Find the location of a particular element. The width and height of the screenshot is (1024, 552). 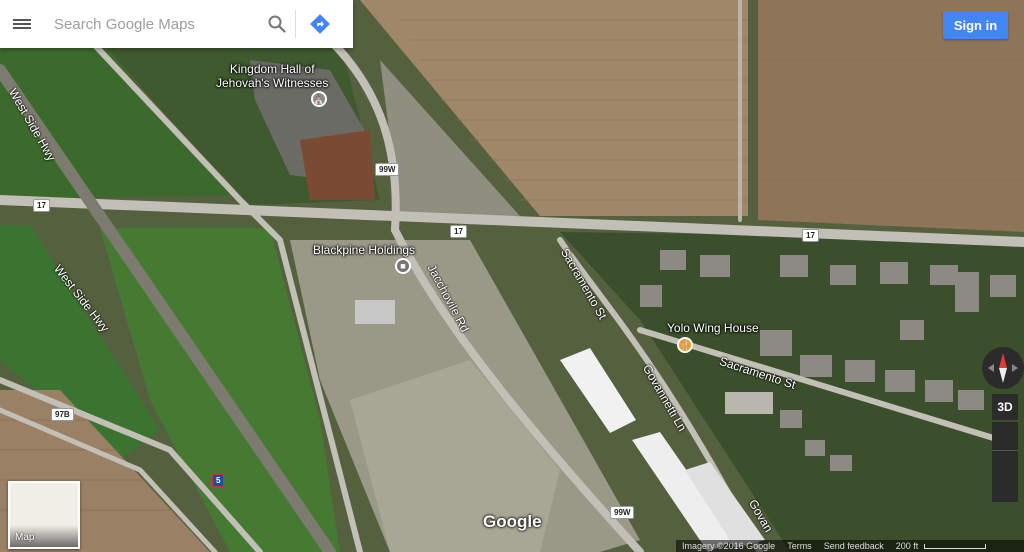

3d-toggle-button: 3D is located at coordinates (1005, 407).